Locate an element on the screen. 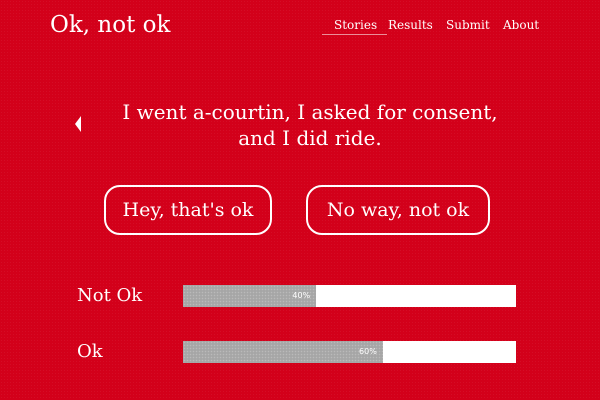 This screenshot has height=400, width=600. result-bar-ok: 60% is located at coordinates (349, 352).